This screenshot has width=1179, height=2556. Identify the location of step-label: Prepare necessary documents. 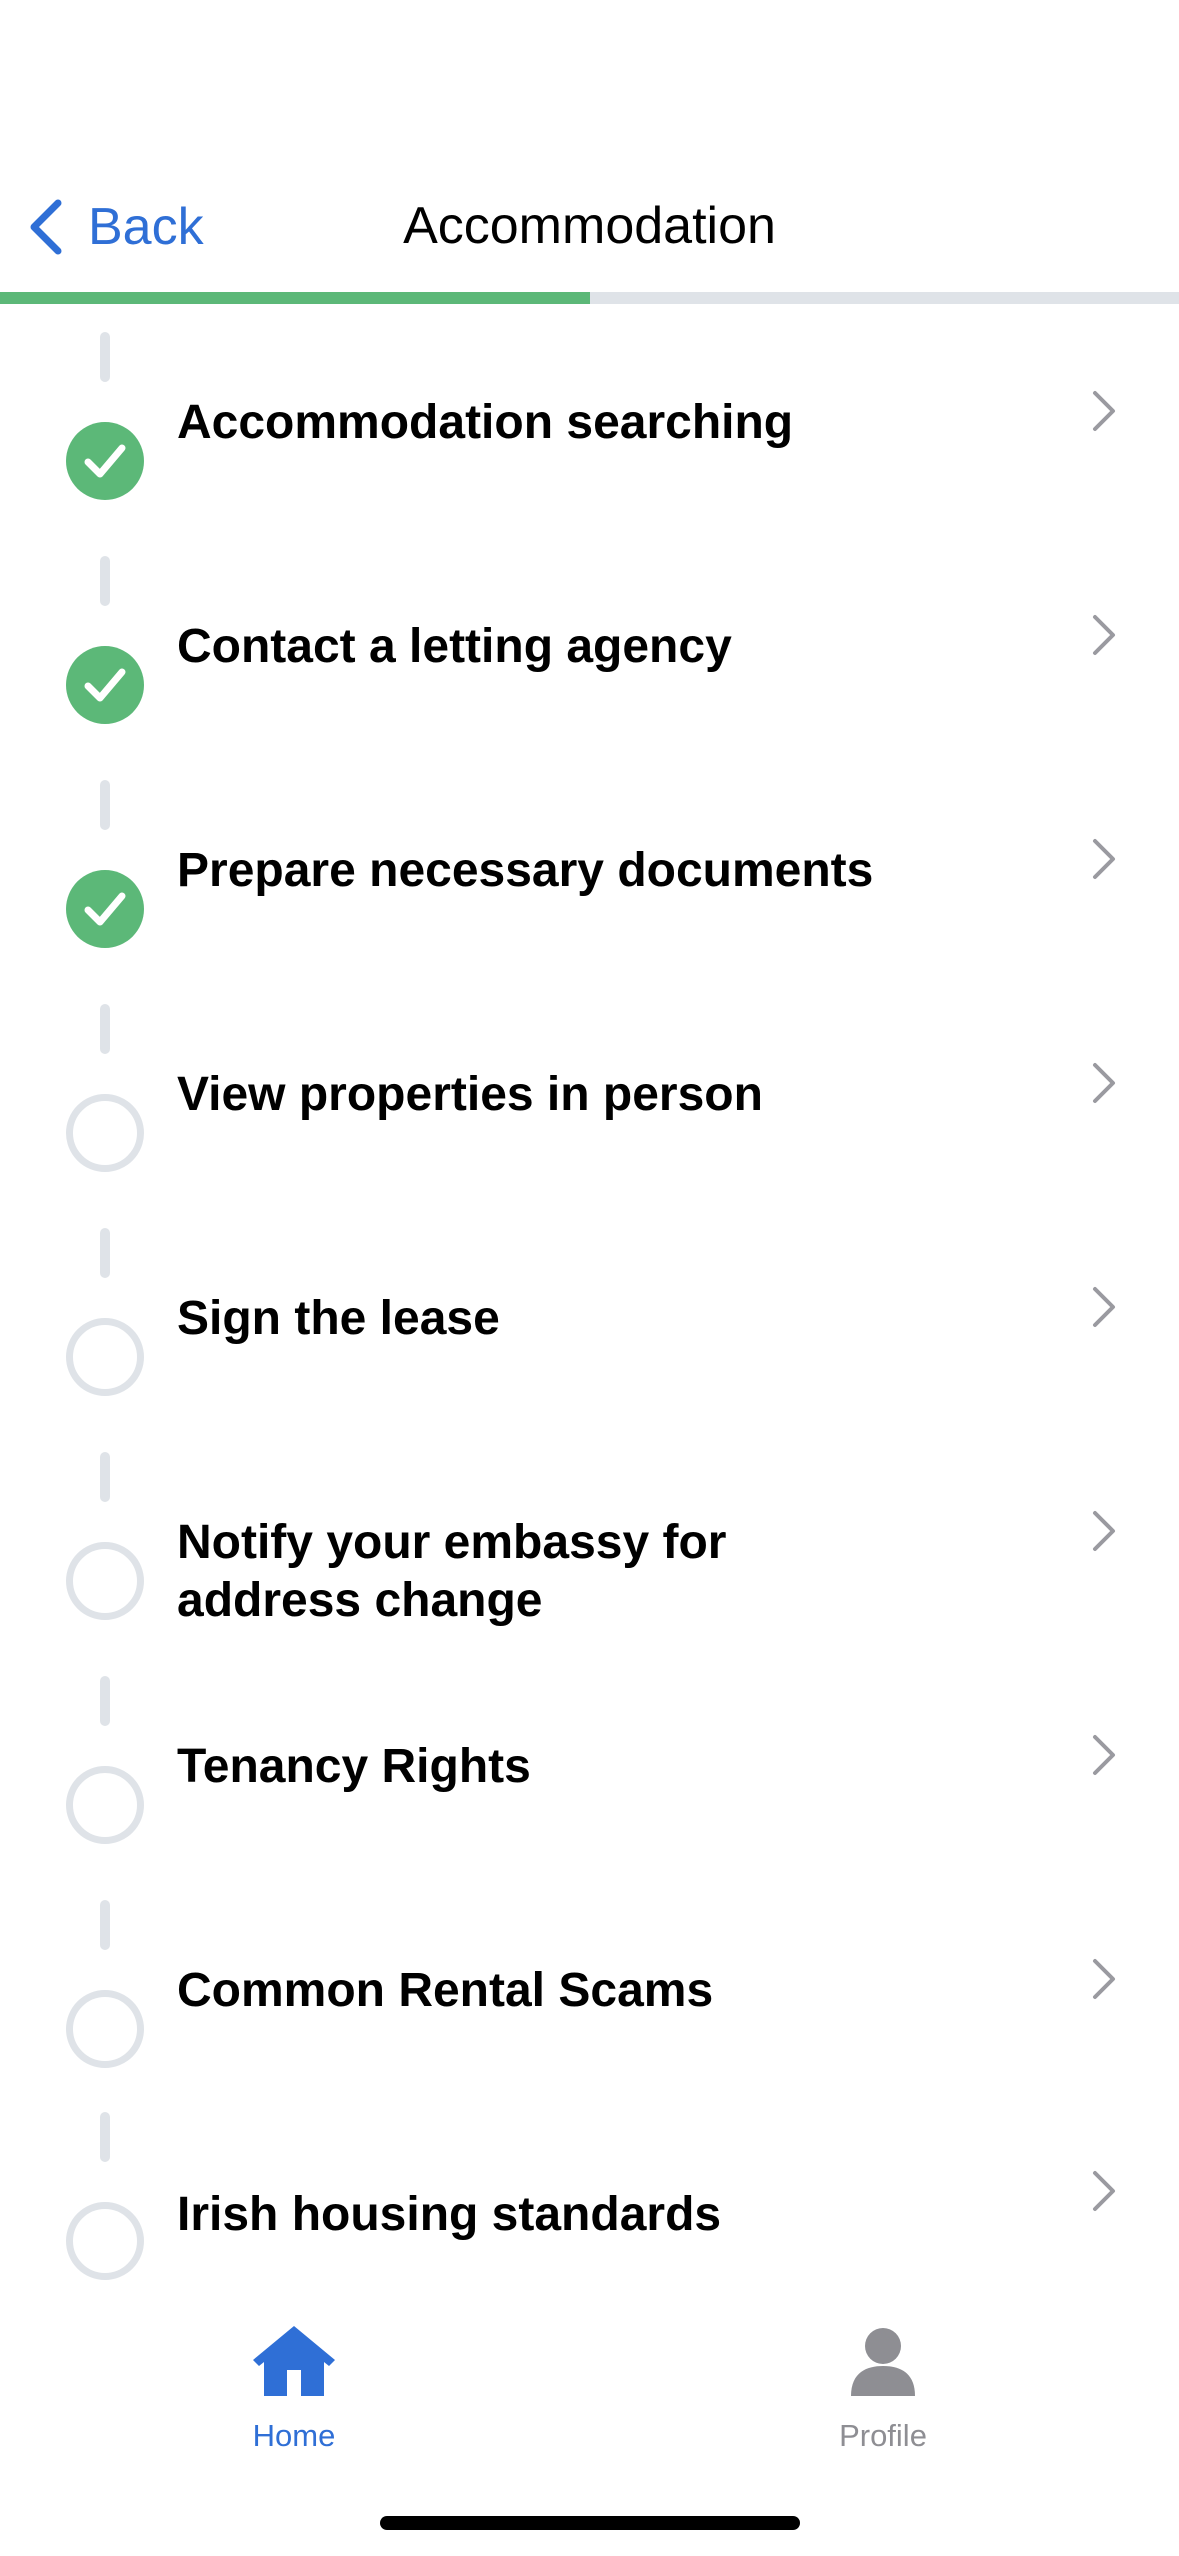
(525, 870).